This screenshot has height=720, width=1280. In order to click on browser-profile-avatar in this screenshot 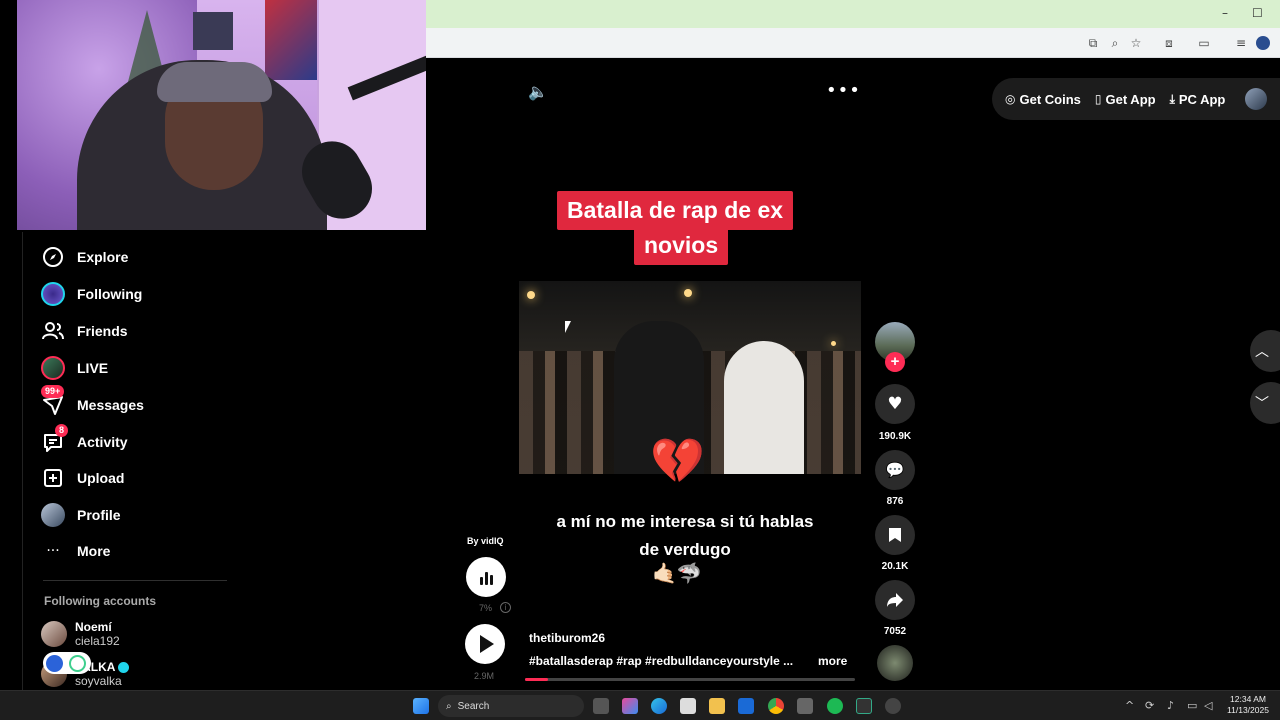, I will do `click(1263, 43)`.